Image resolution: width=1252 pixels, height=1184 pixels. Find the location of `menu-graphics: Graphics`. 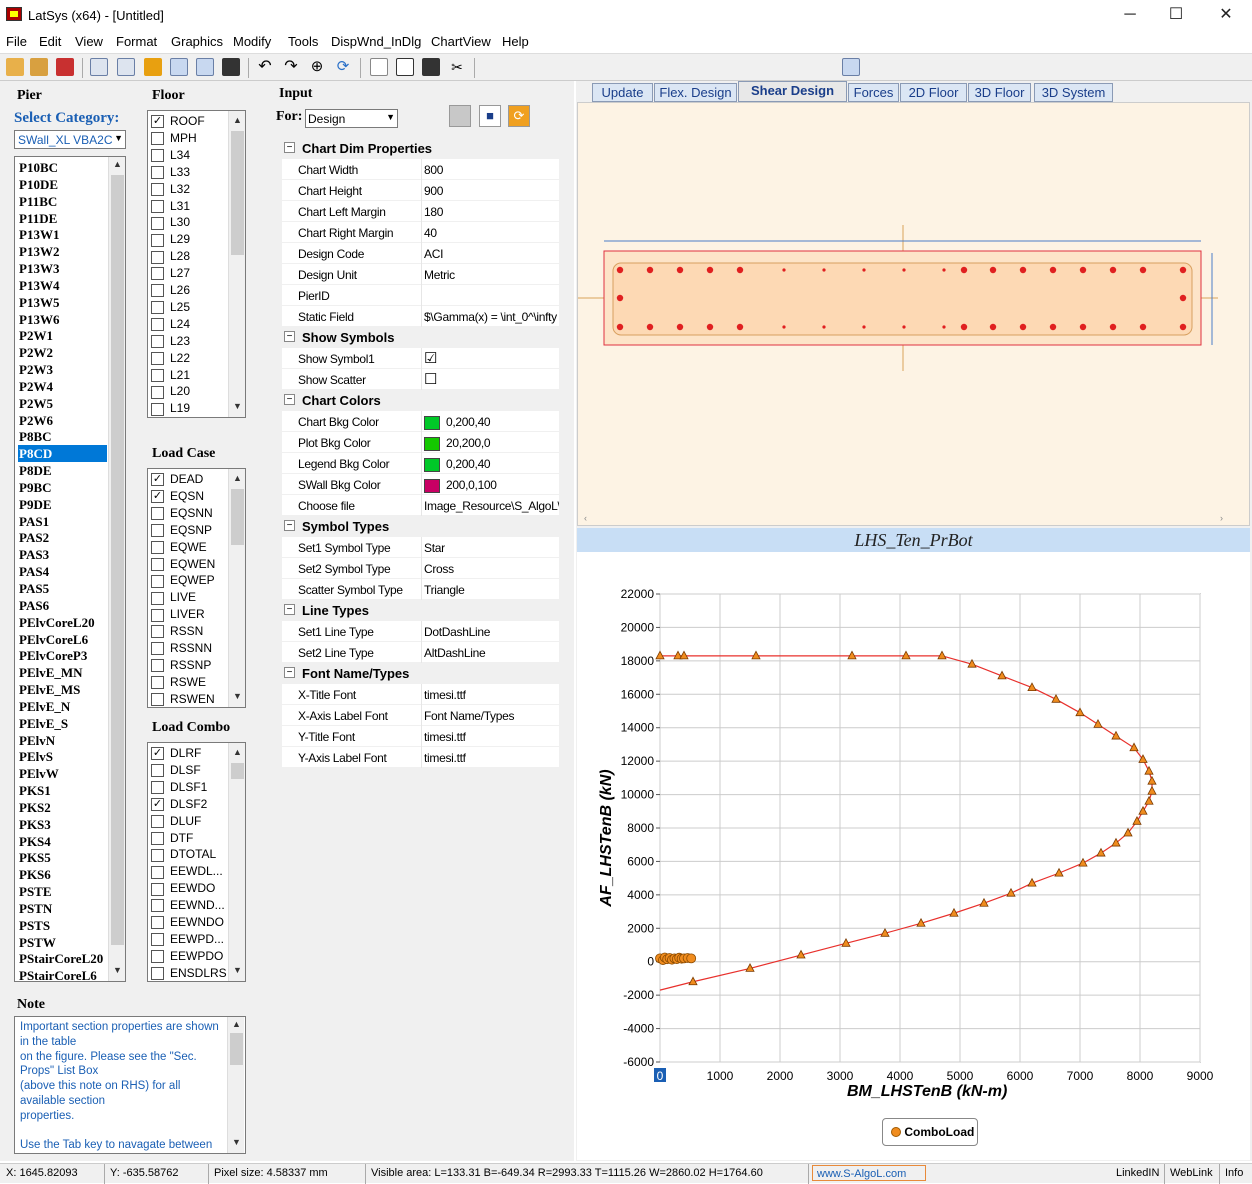

menu-graphics: Graphics is located at coordinates (197, 41).